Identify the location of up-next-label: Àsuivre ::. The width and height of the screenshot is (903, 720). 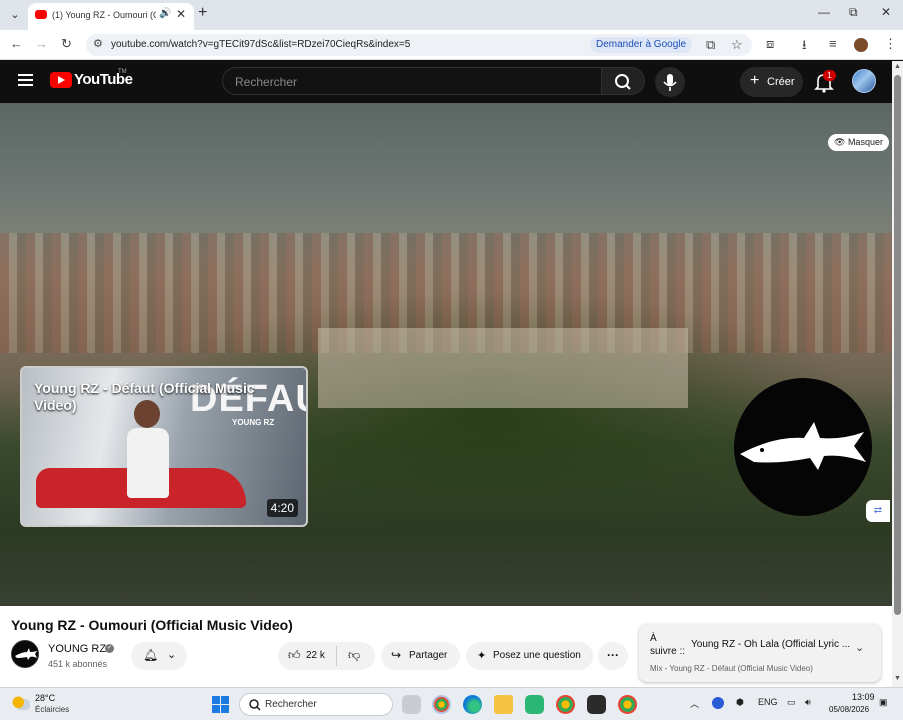
(668, 645).